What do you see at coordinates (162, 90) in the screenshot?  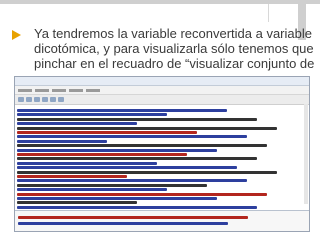 I see `menu-bar` at bounding box center [162, 90].